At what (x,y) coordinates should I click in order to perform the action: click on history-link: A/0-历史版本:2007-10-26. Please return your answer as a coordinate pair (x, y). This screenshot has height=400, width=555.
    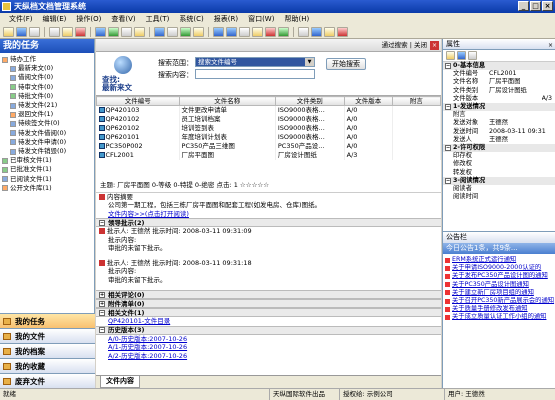
    Looking at the image, I should click on (268, 339).